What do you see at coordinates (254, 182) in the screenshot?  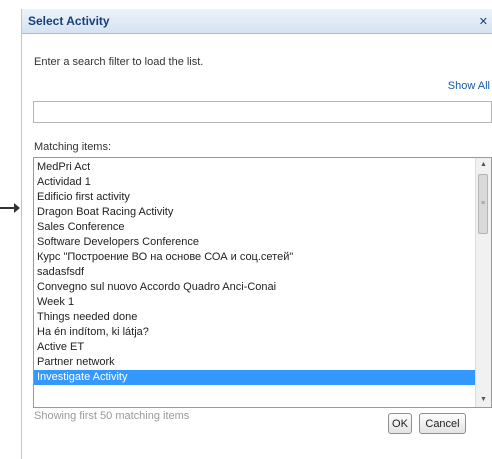 I see `list-item: Actividad 1` at bounding box center [254, 182].